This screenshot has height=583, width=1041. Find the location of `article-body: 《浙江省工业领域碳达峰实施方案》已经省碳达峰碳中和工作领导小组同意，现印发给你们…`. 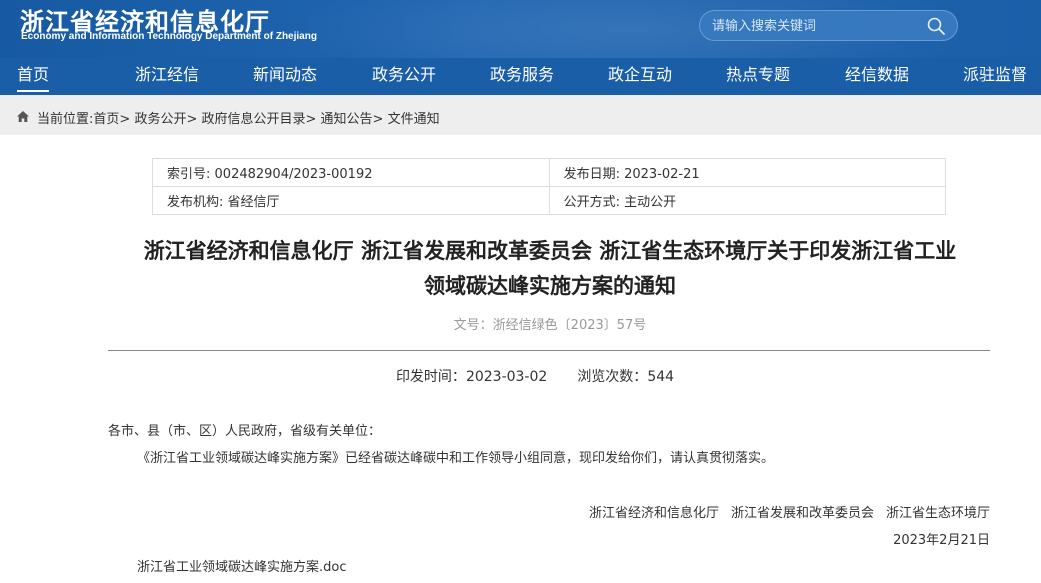

article-body: 《浙江省工业领域碳达峰实施方案》已经省碳达峰碳中和工作领导小组同意，现印发给你们… is located at coordinates (456, 458).